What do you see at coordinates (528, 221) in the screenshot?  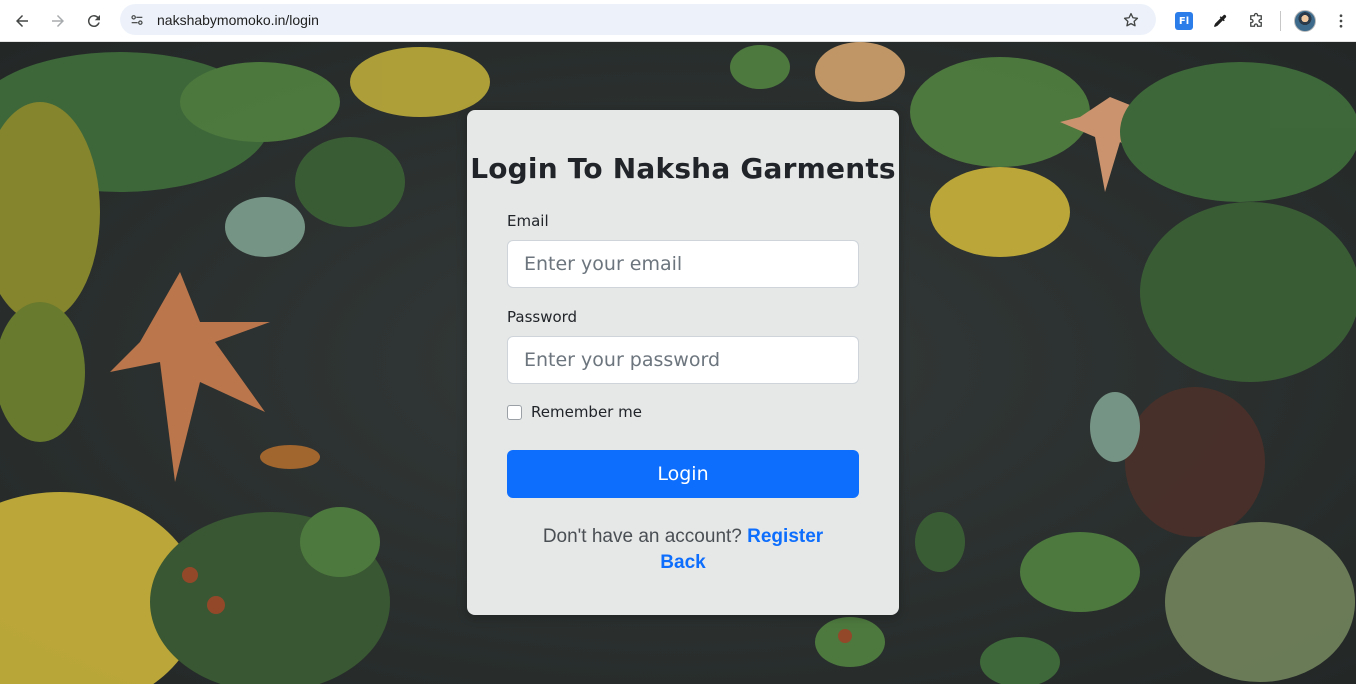 I see `email-label: Email` at bounding box center [528, 221].